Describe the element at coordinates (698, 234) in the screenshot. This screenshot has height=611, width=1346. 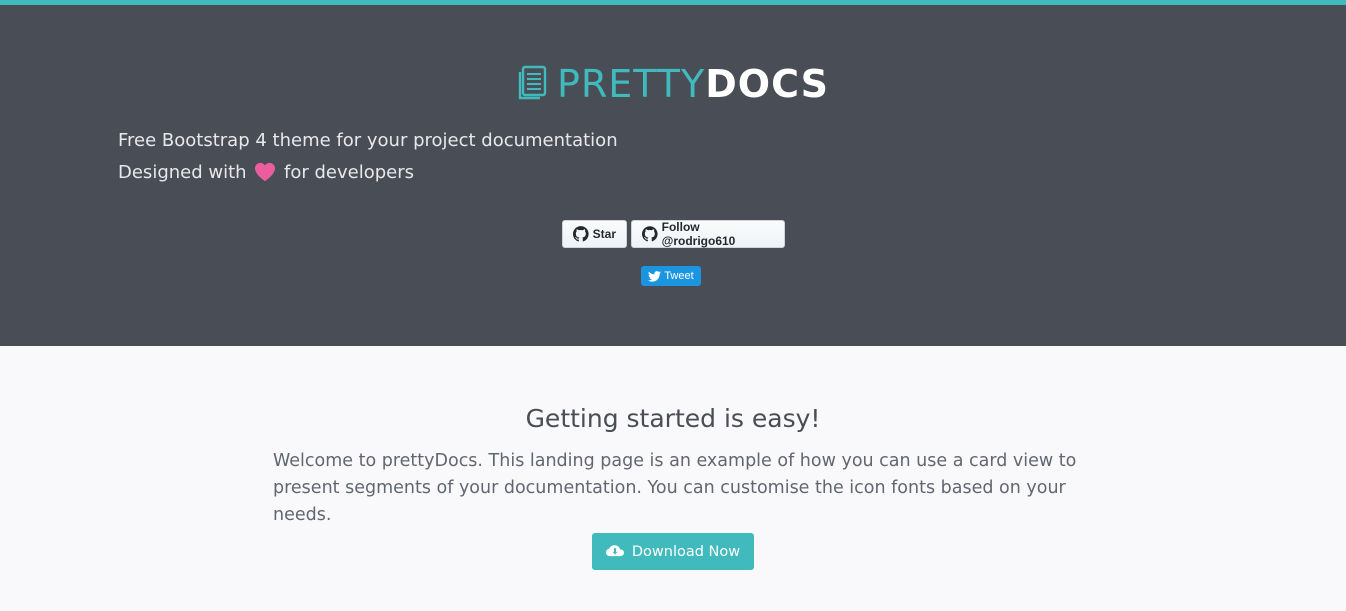
I see `github-follow-label: Follow @rodrigo610` at that location.